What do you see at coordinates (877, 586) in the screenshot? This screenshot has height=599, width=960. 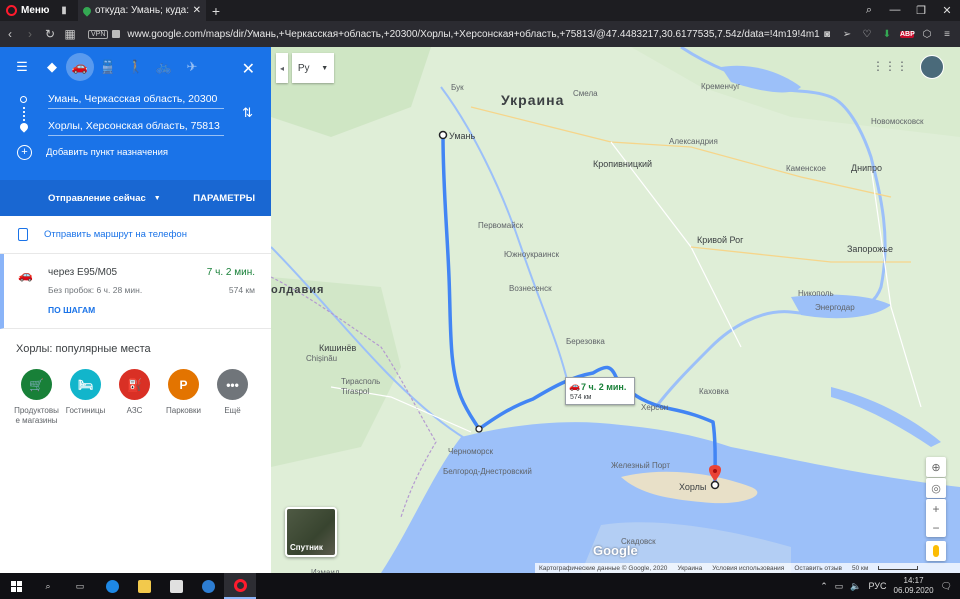 I see `keyboard-language: РУС` at bounding box center [877, 586].